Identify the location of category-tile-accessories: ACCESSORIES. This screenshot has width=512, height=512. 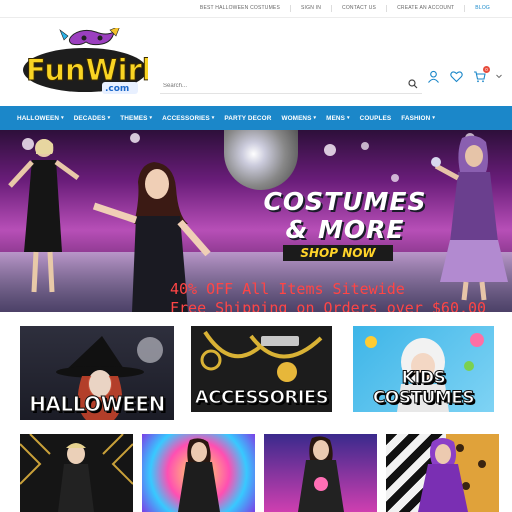
(261, 369).